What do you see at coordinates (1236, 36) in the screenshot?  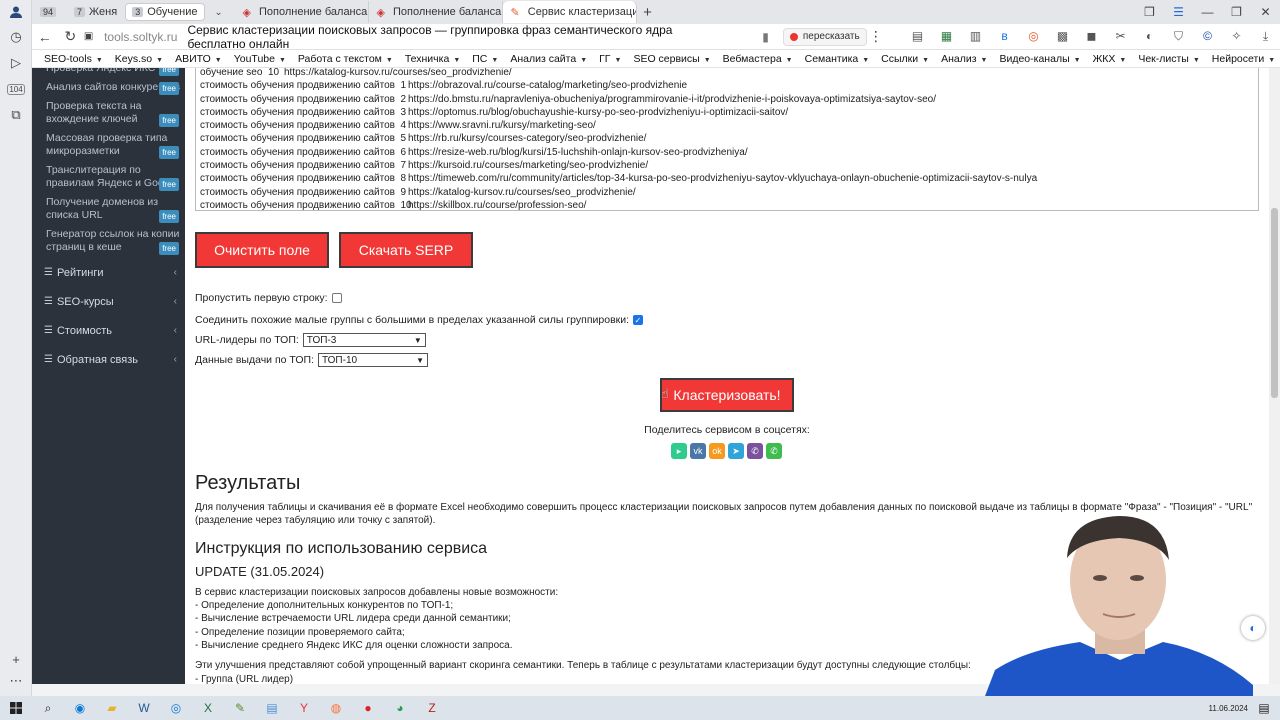 I see `extensions-puzzle-icon: ✧` at bounding box center [1236, 36].